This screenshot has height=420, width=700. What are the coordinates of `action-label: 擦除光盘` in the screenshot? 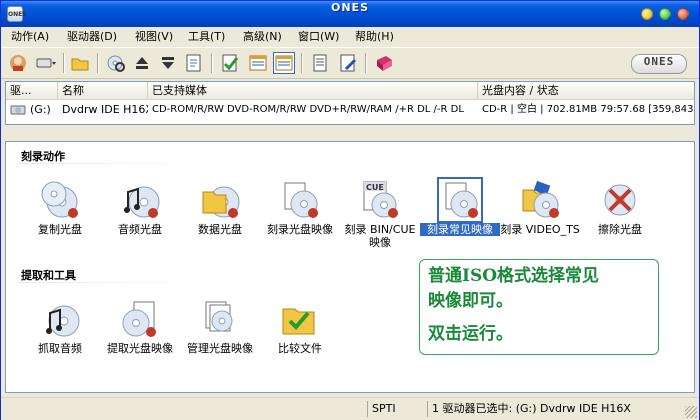 It's located at (620, 229).